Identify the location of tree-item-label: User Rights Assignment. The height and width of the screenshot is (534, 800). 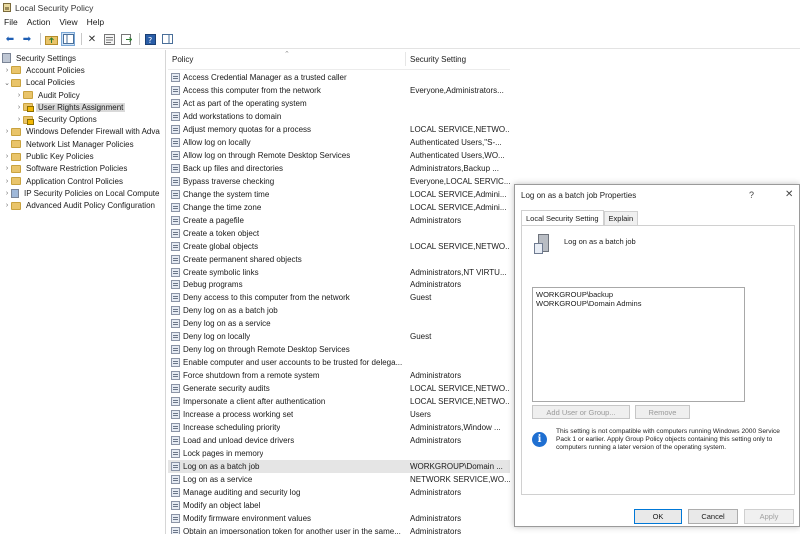
(81, 107).